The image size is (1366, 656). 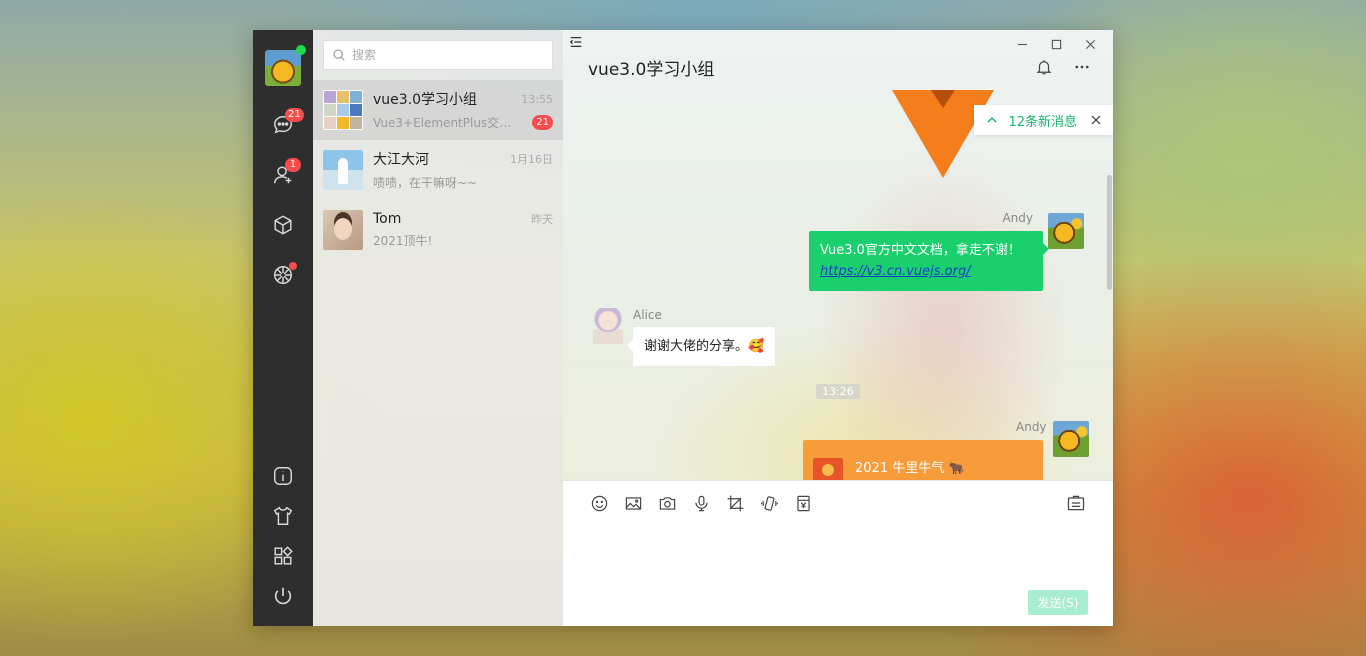 I want to click on minimize-button, so click(x=1022, y=44).